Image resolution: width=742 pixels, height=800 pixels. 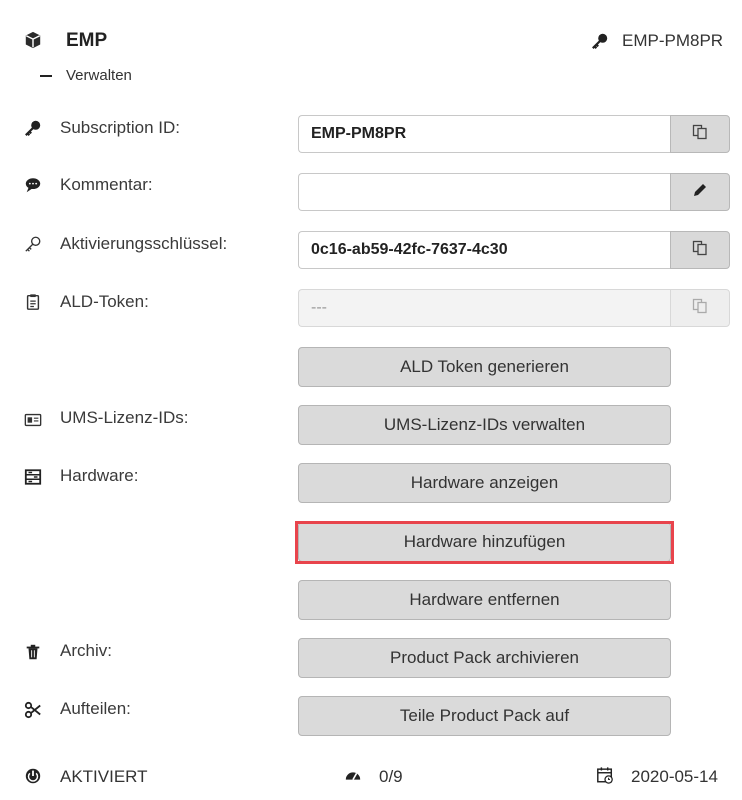 What do you see at coordinates (484, 308) in the screenshot?
I see `ald-token-field: ---` at bounding box center [484, 308].